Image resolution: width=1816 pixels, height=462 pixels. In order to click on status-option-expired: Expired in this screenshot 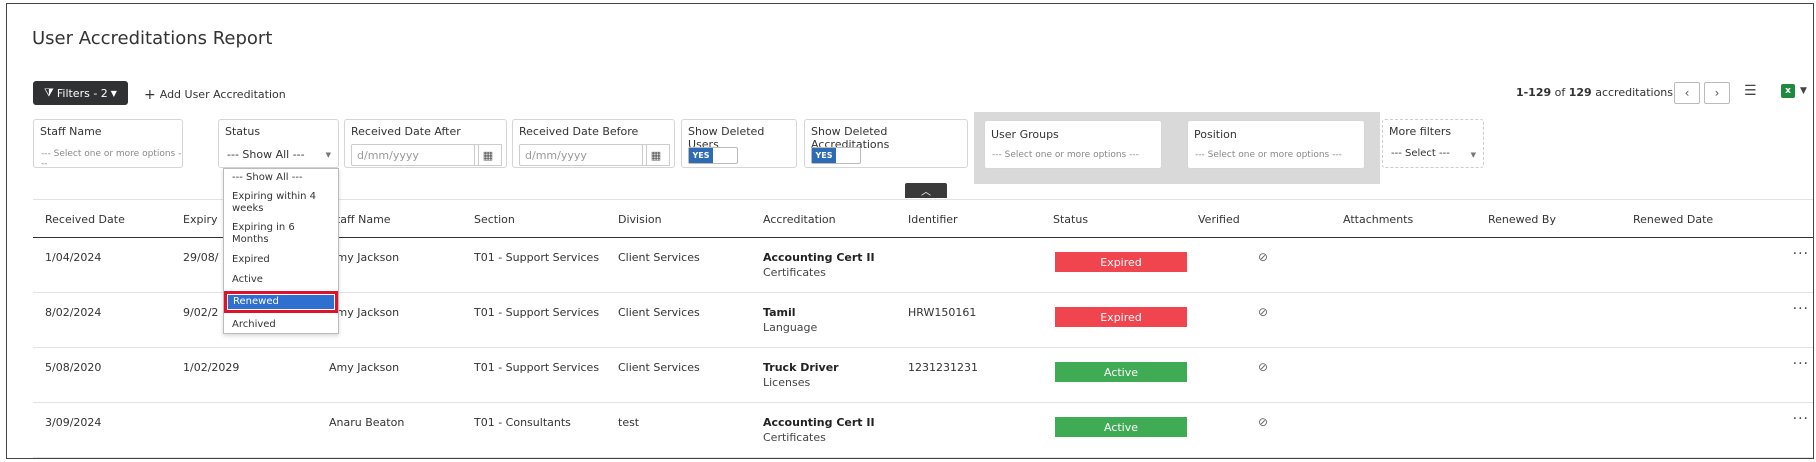, I will do `click(251, 260)`.